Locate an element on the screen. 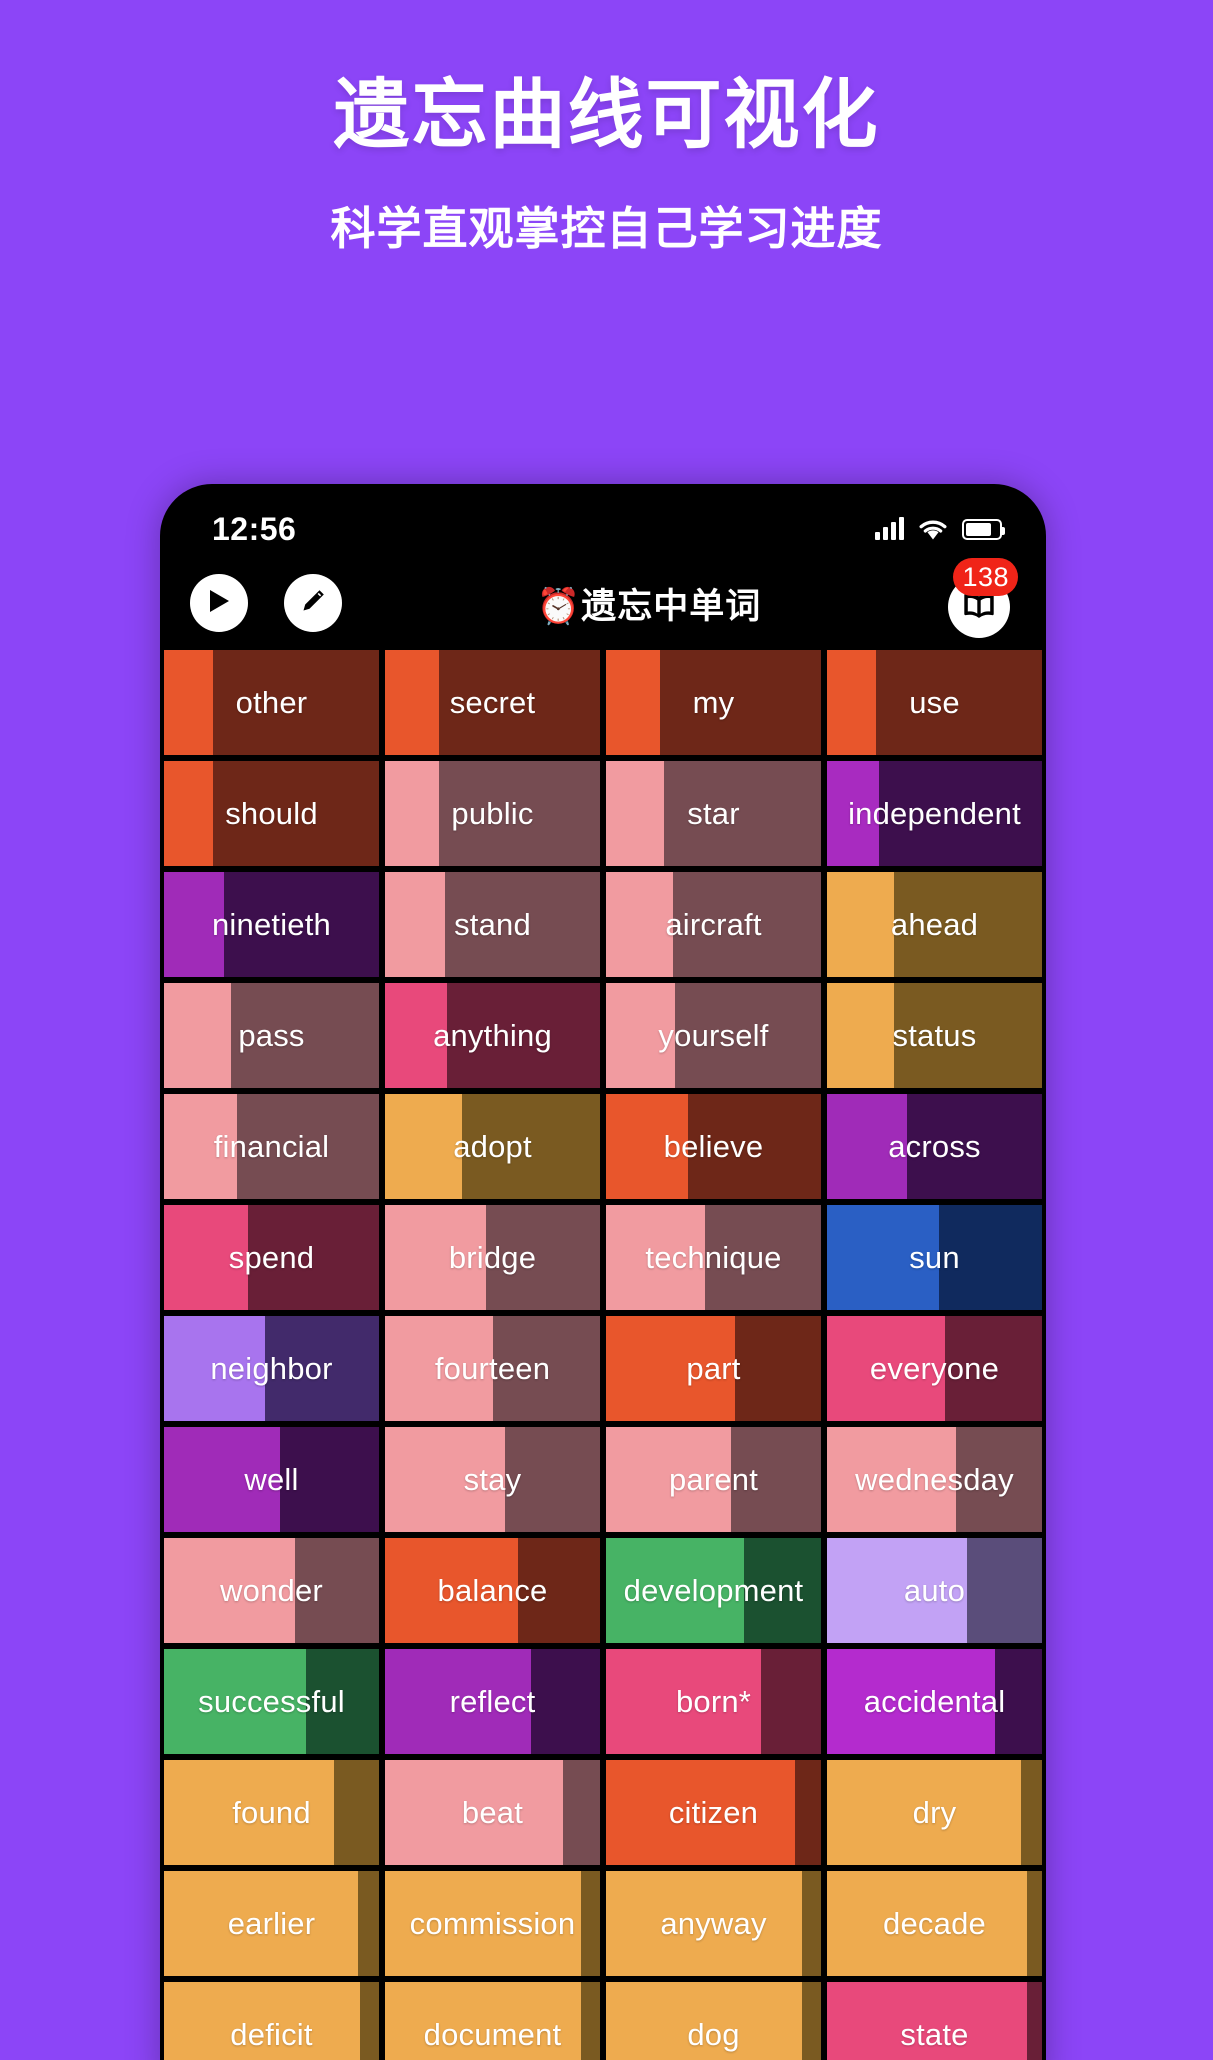  battery-icon is located at coordinates (983, 529).